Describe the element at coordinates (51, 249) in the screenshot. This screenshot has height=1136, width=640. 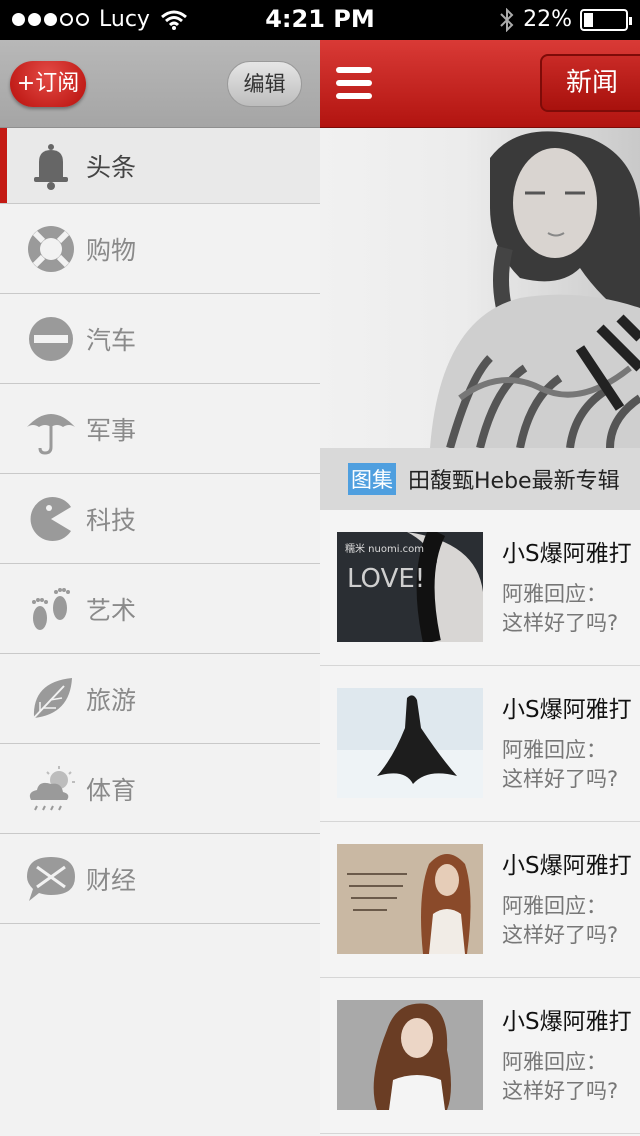
I see `lifebuoy-icon` at that location.